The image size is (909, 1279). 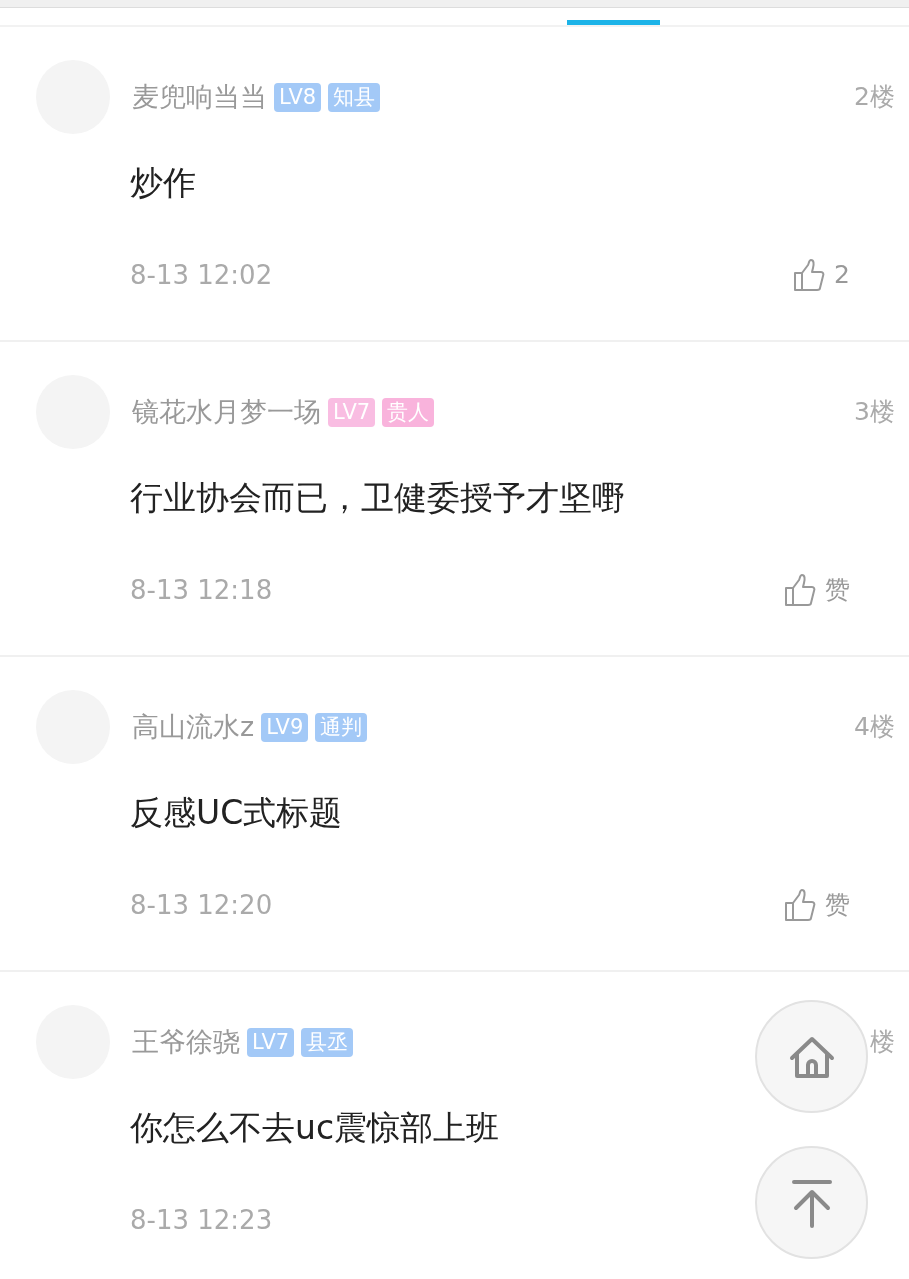 I want to click on username: 高山流水z, so click(x=193, y=726).